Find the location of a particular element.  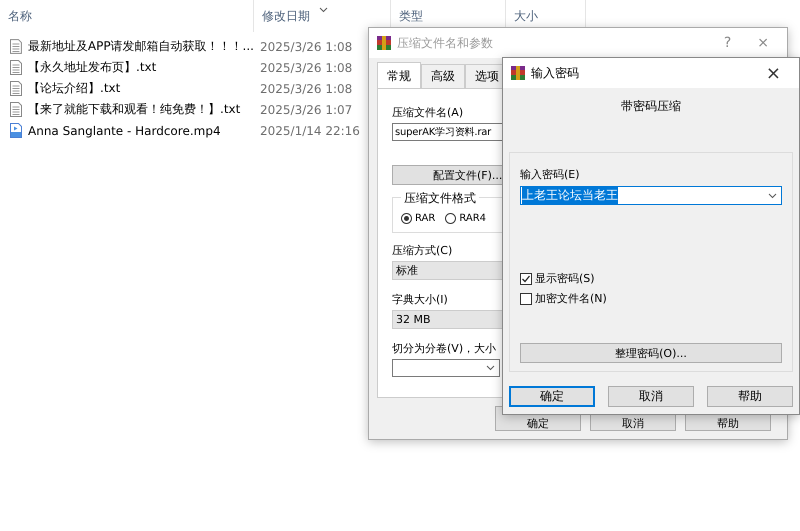

dialog-button: 帮助 is located at coordinates (750, 396).